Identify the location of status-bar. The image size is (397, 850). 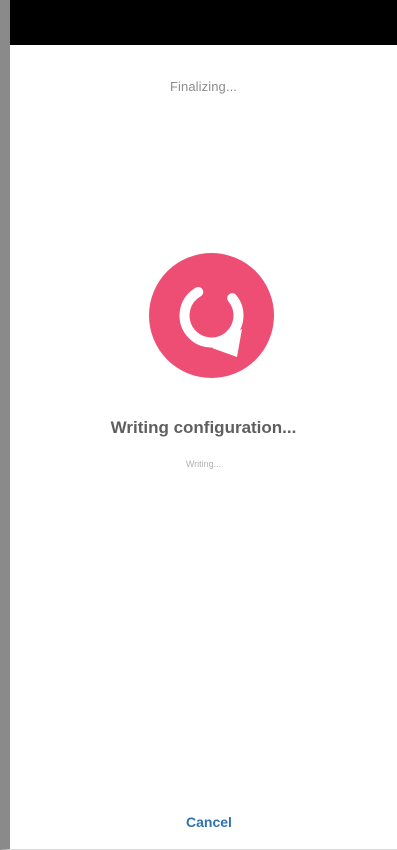
(203, 22).